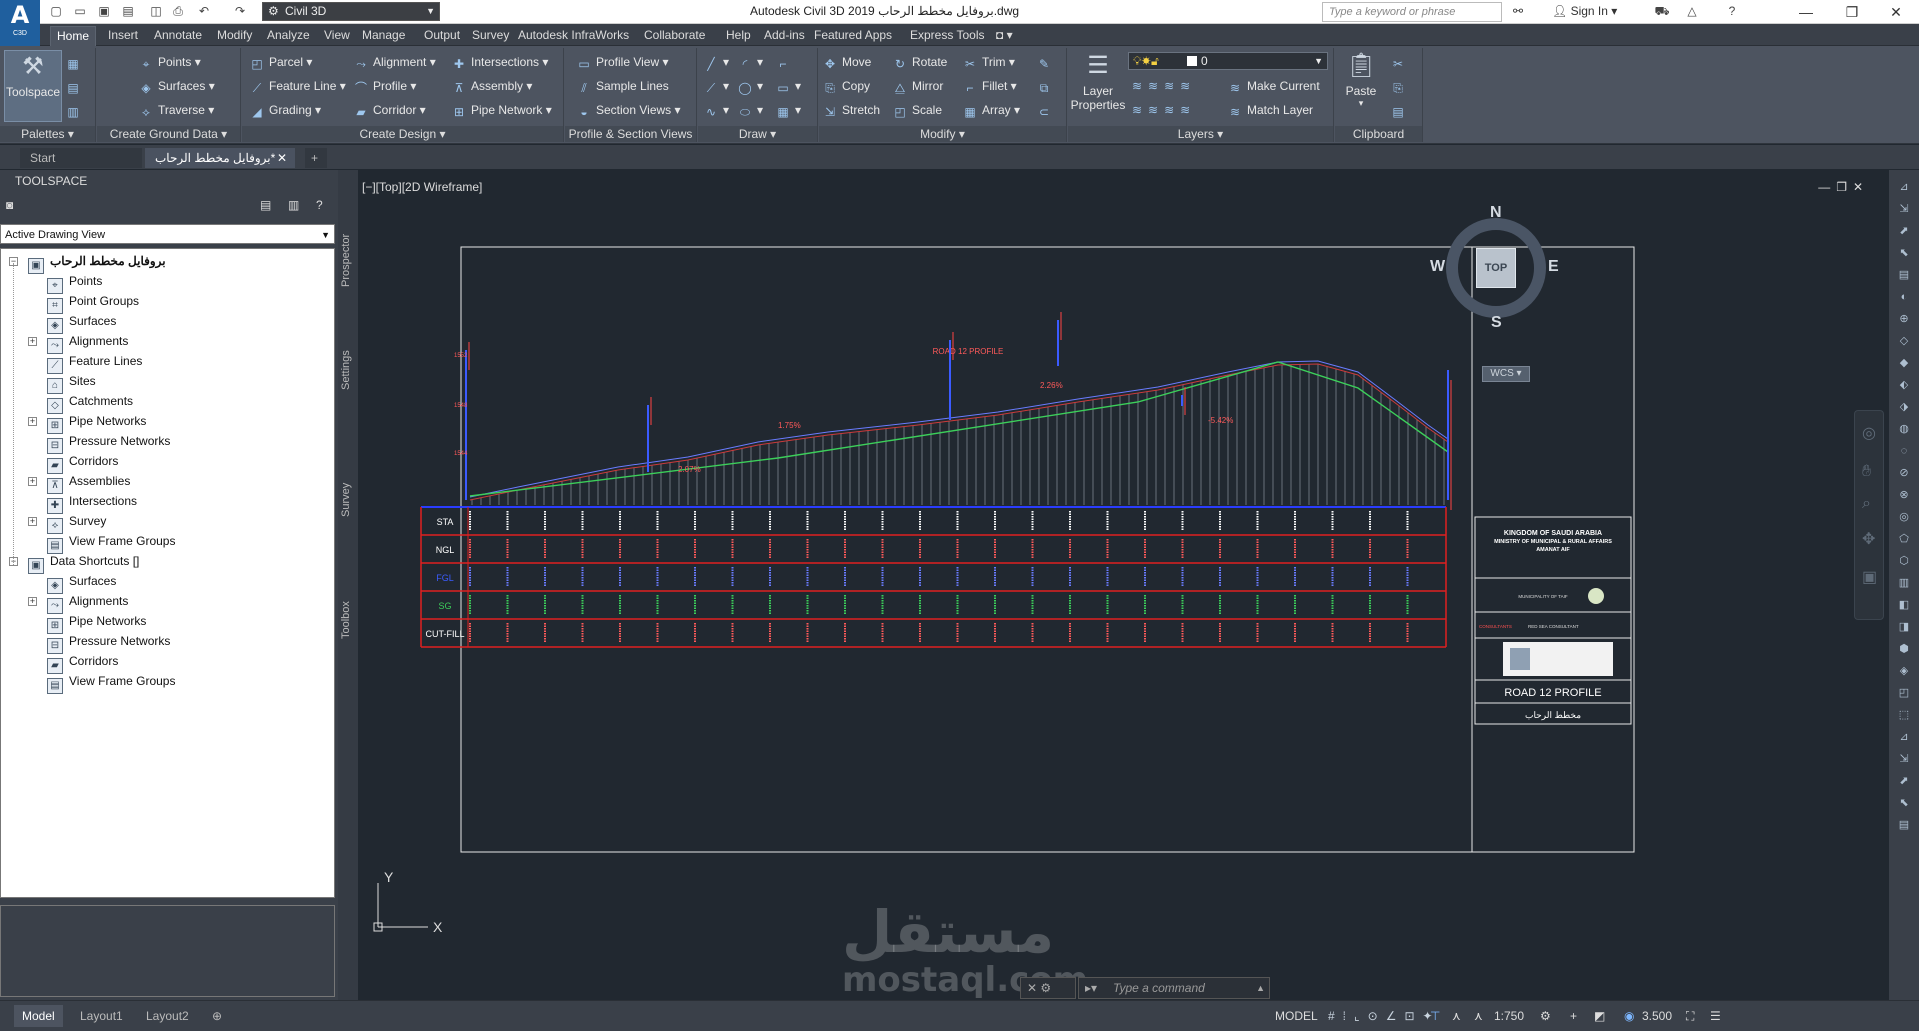 The width and height of the screenshot is (1919, 1031). I want to click on model-space-toggle: MODEL, so click(1296, 1016).